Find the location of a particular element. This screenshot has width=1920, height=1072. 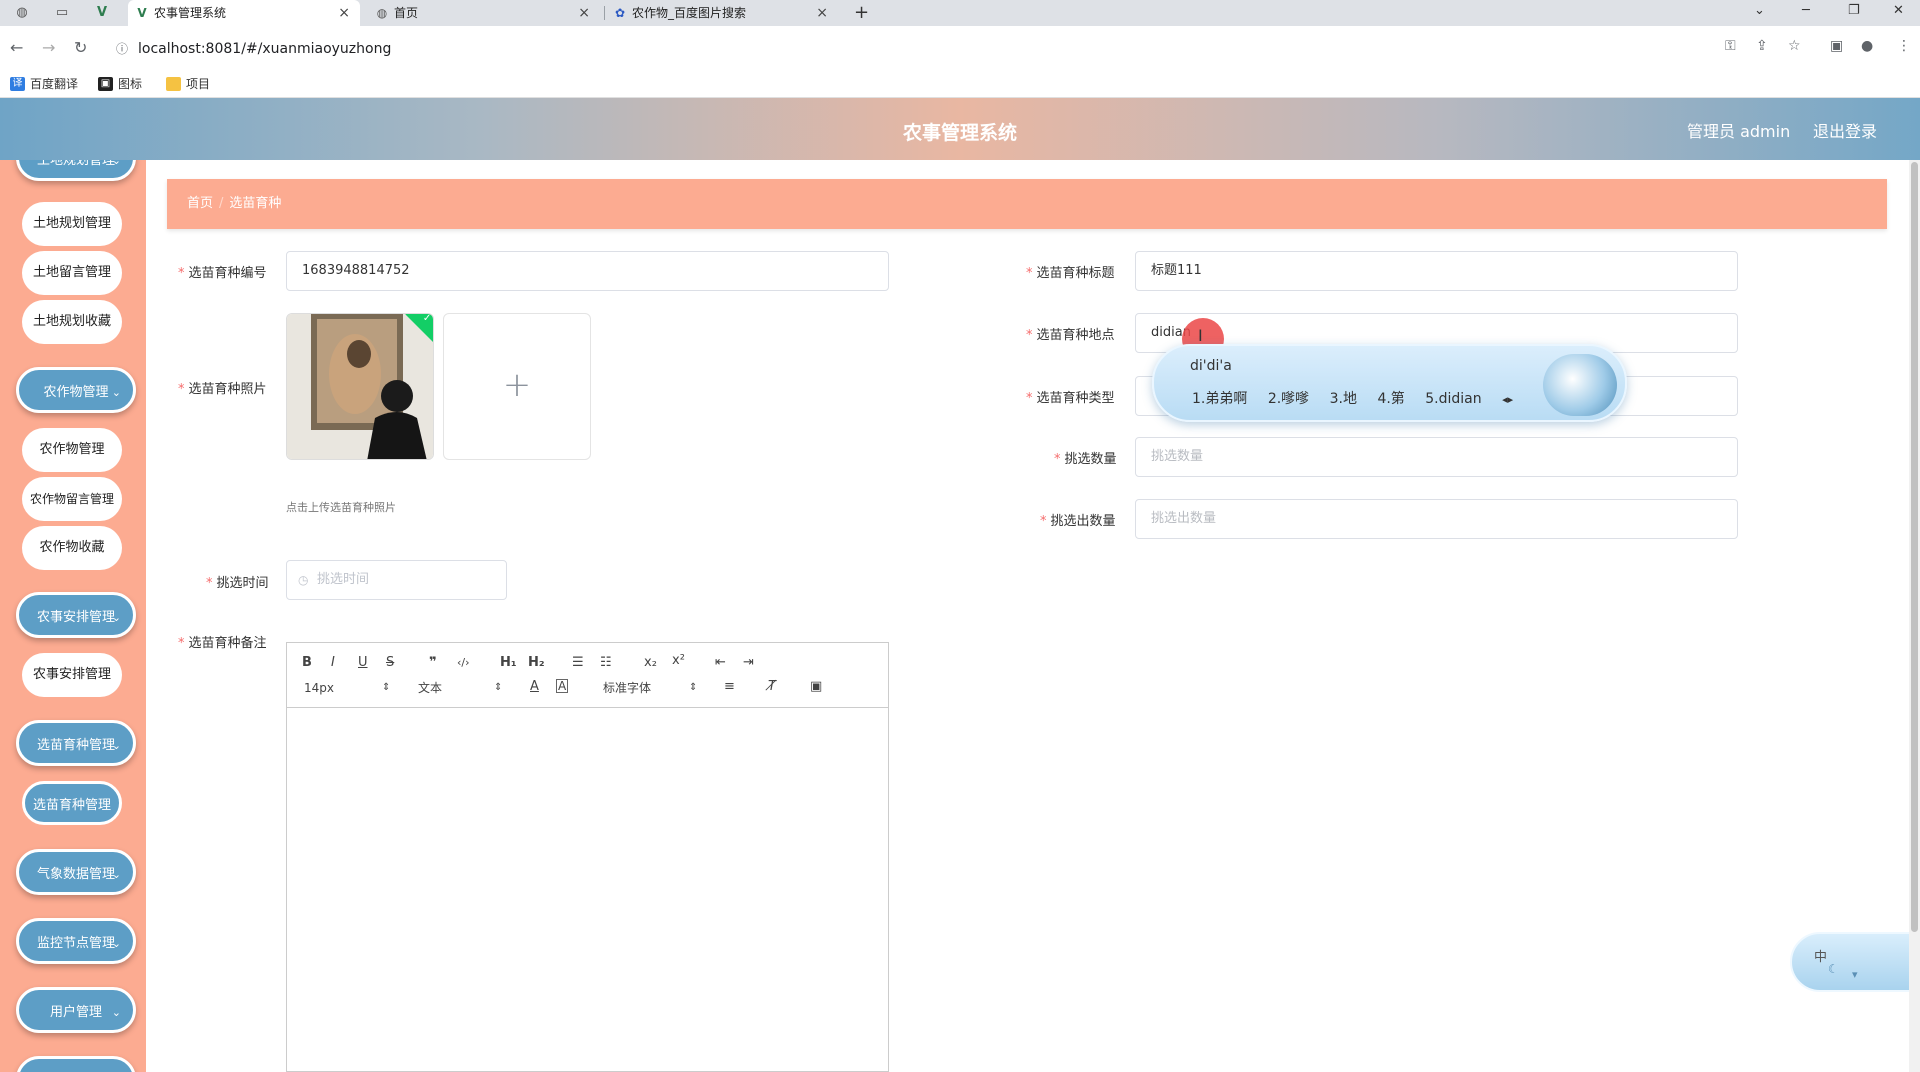

admin-label: 管理员 admin is located at coordinates (1739, 131).